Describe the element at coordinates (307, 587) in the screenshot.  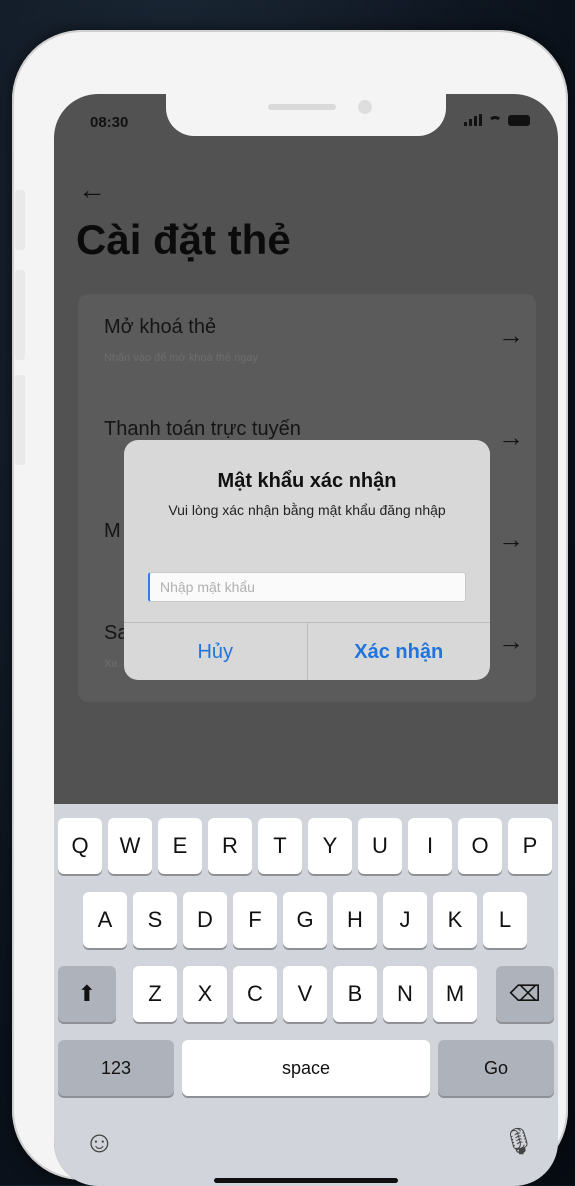
I see `password-input` at that location.